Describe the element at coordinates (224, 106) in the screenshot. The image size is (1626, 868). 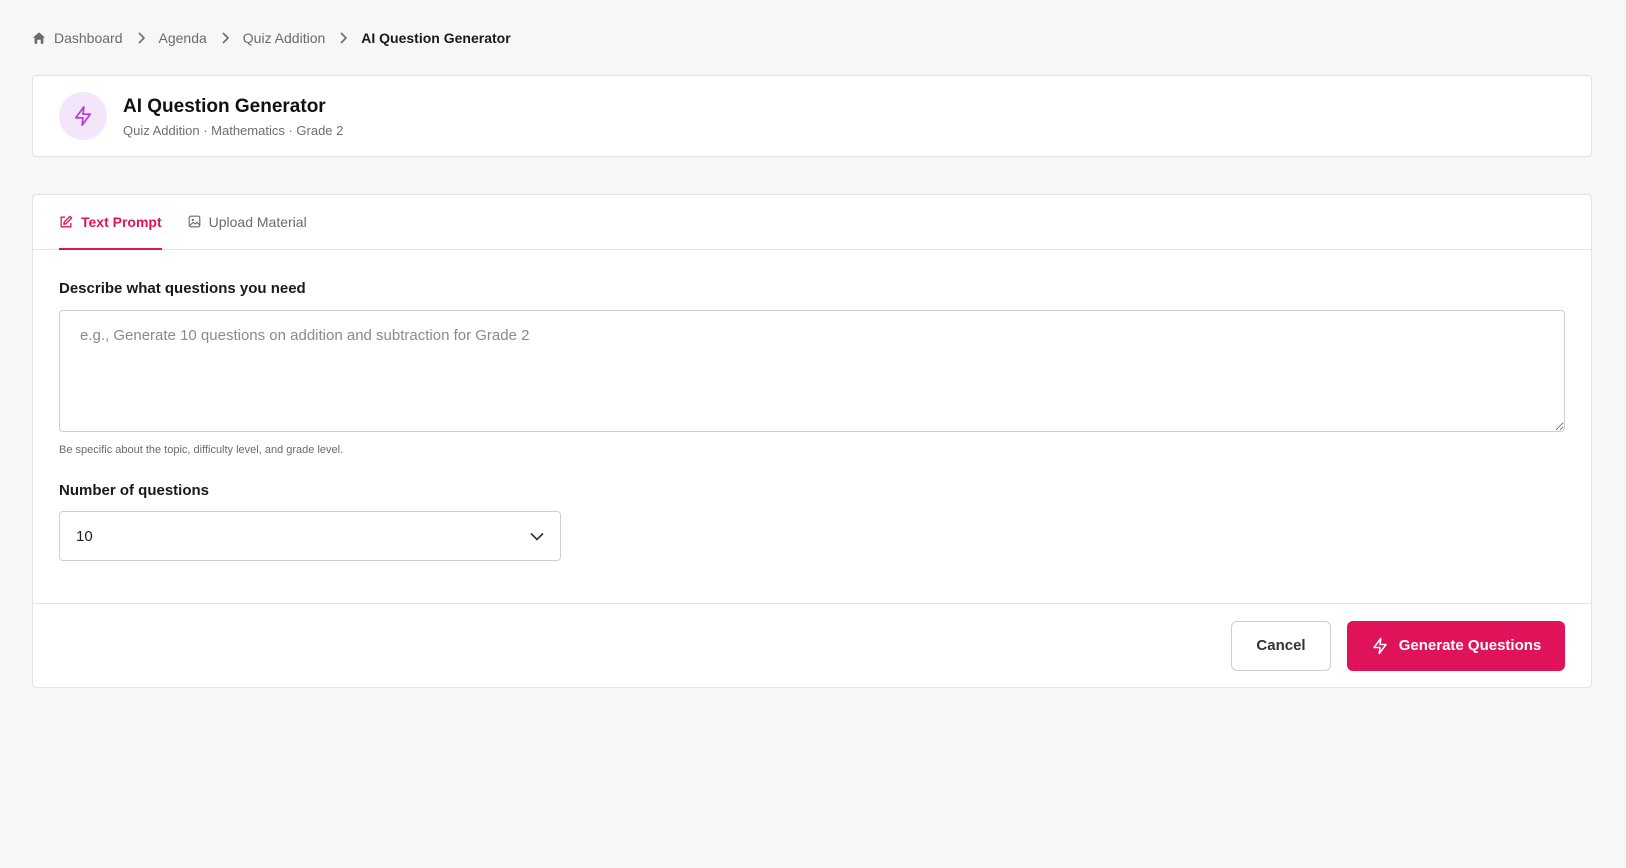
I see `page-title: AI Question Generator` at that location.